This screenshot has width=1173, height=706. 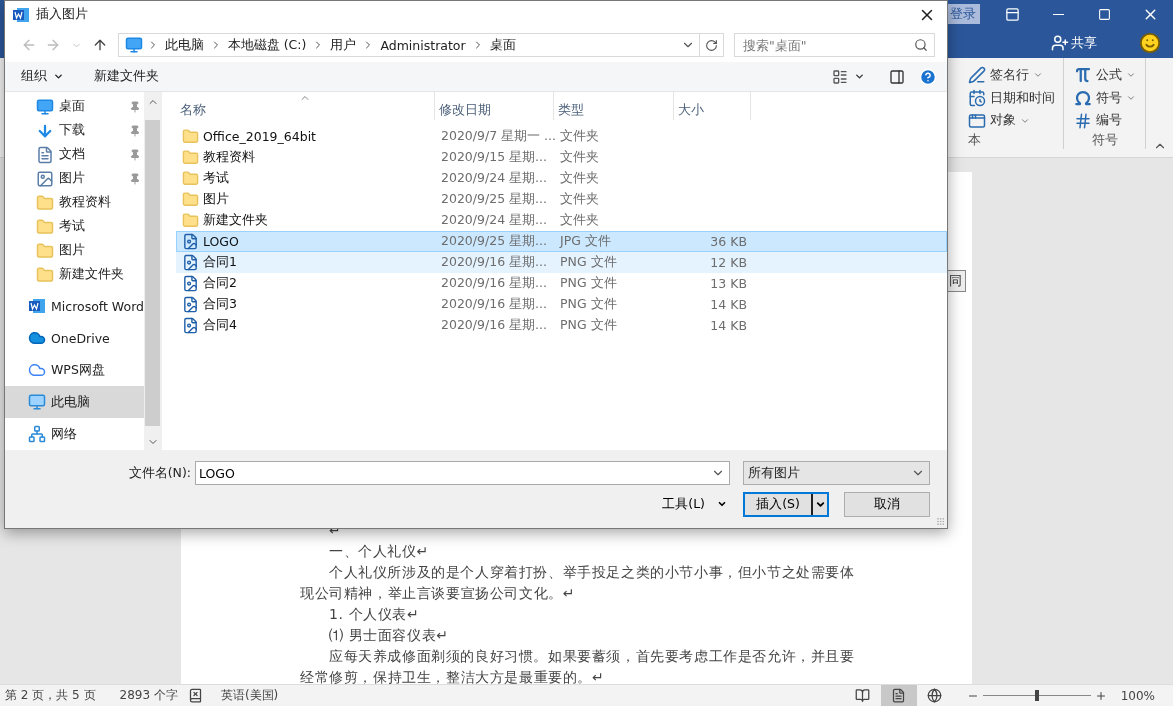 I want to click on file-row: 图片 2020/9/25 星期... 文件夹, so click(x=561, y=199).